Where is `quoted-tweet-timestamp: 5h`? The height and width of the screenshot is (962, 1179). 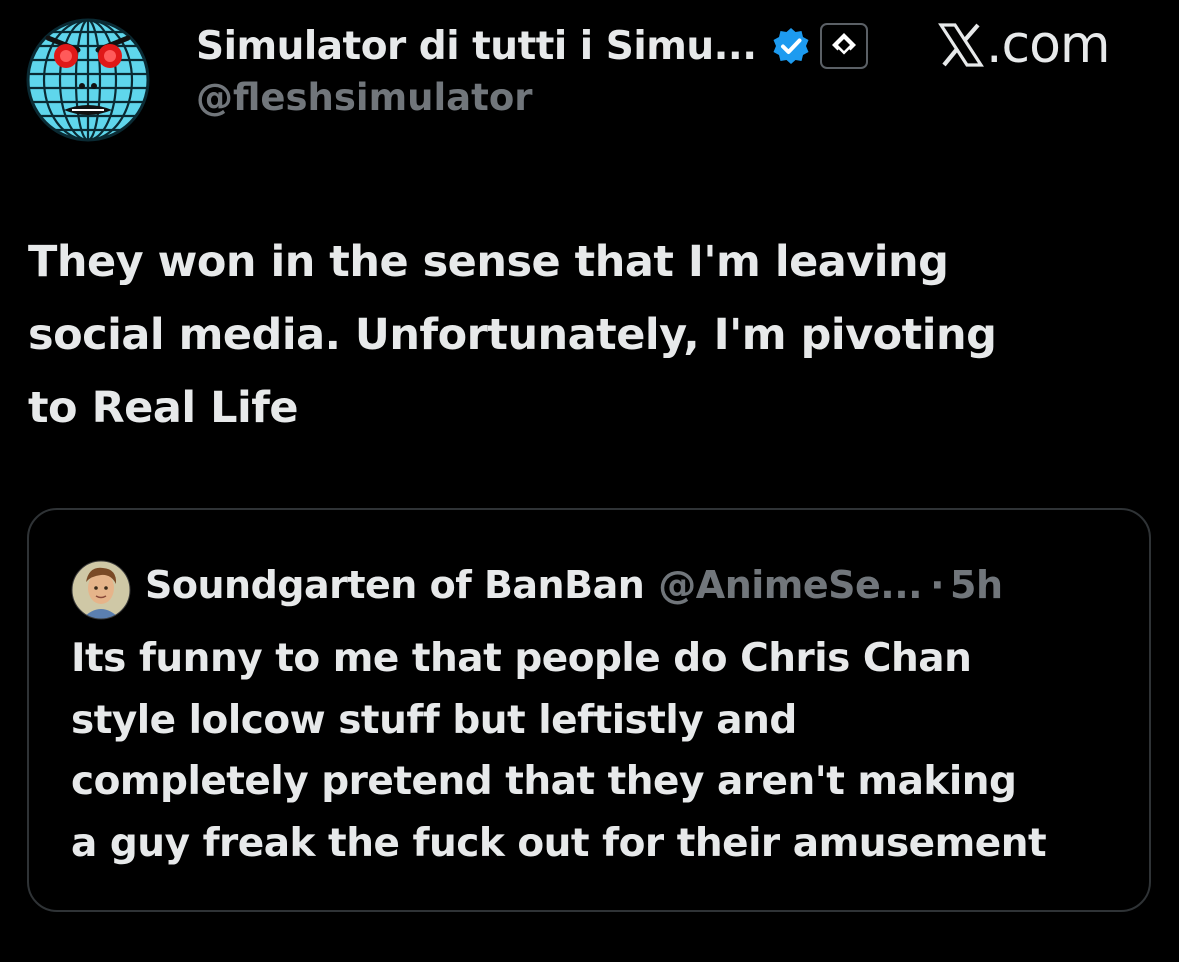
quoted-tweet-timestamp: 5h is located at coordinates (976, 585).